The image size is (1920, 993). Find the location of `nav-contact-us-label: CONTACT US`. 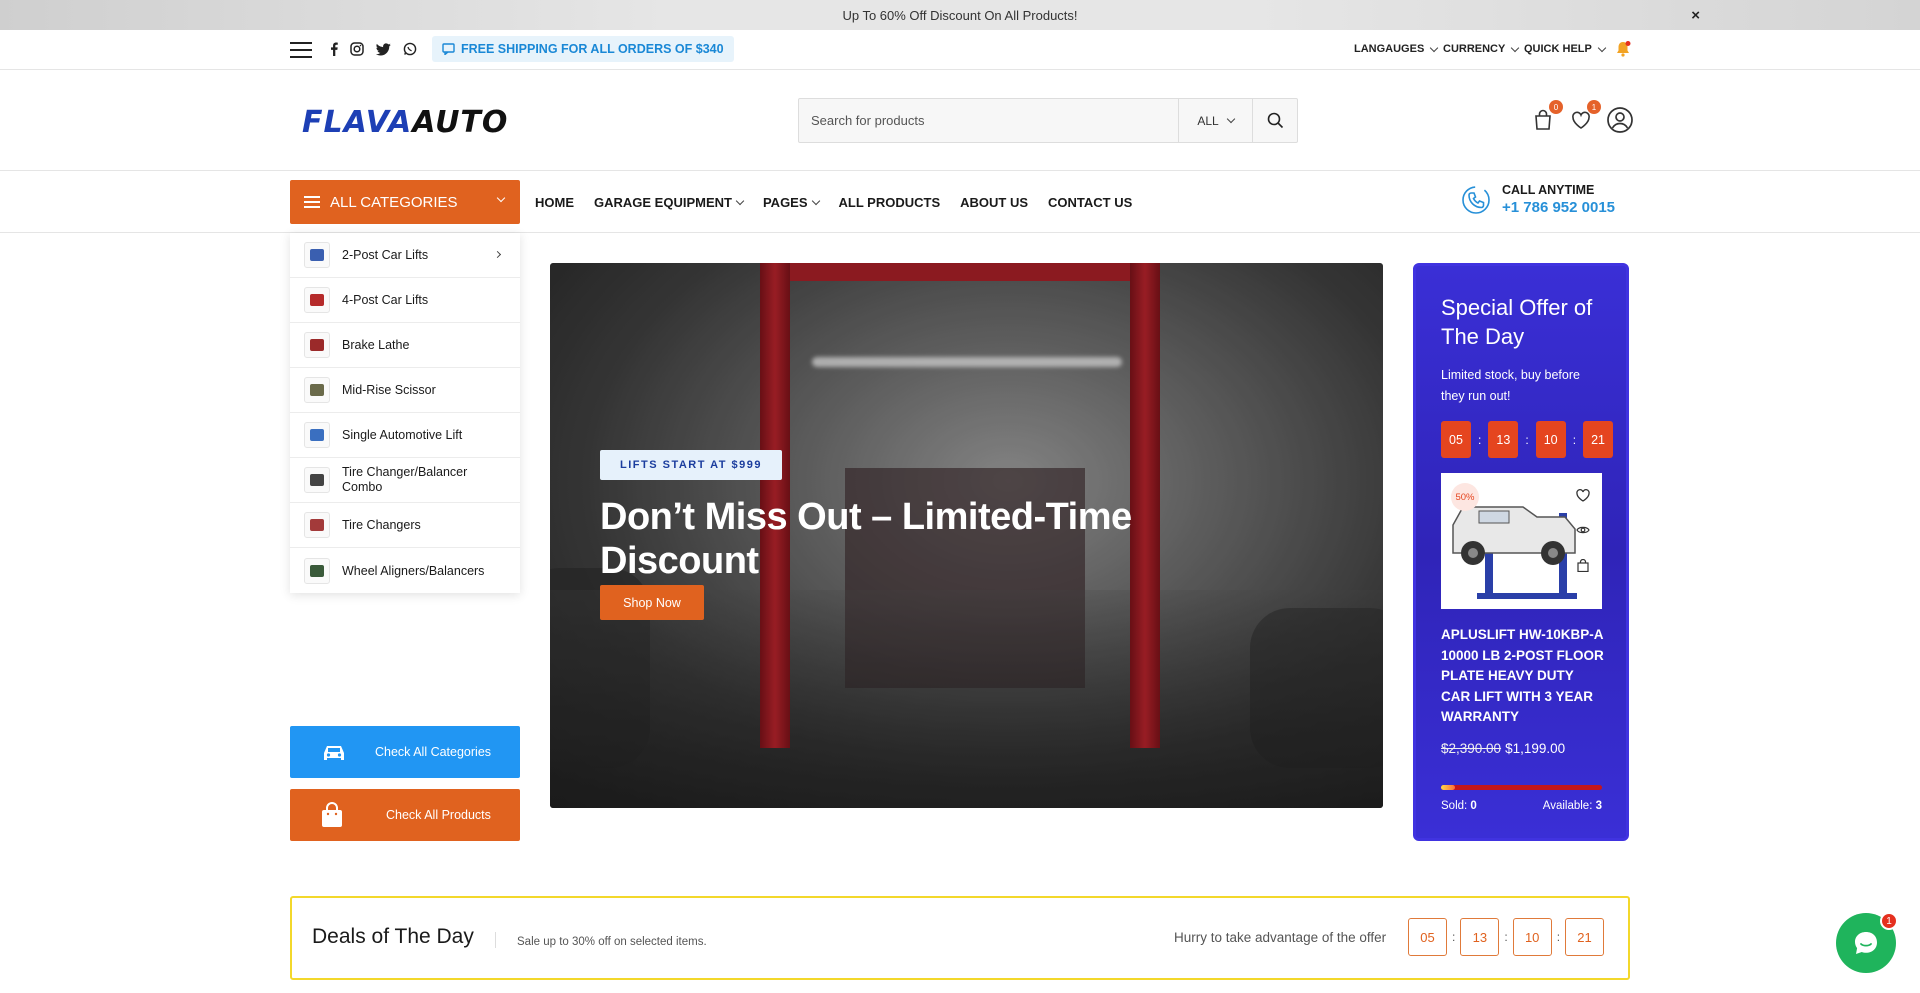

nav-contact-us-label: CONTACT US is located at coordinates (1090, 202).